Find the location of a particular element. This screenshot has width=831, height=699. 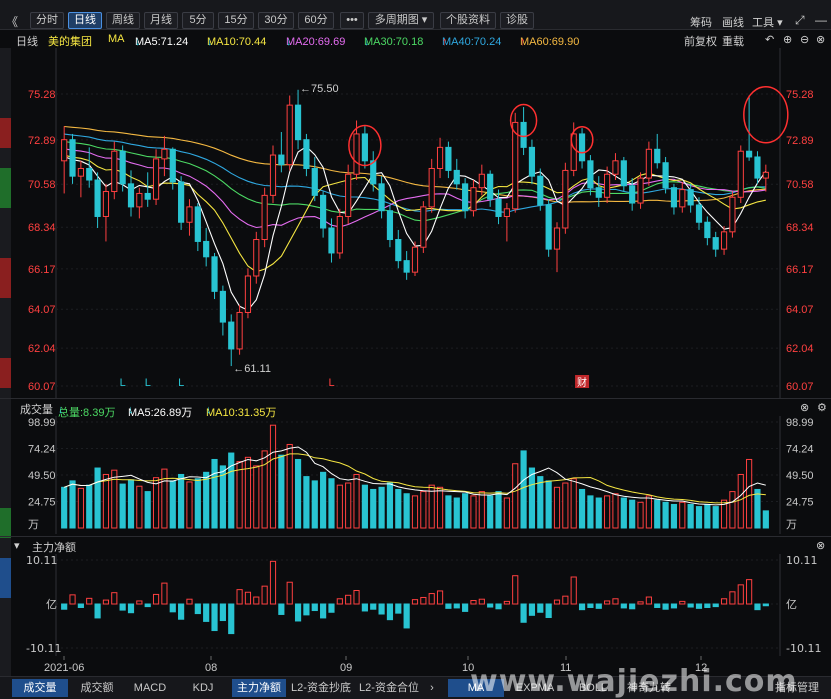

ma-indicator-label: MA is located at coordinates (116, 39).